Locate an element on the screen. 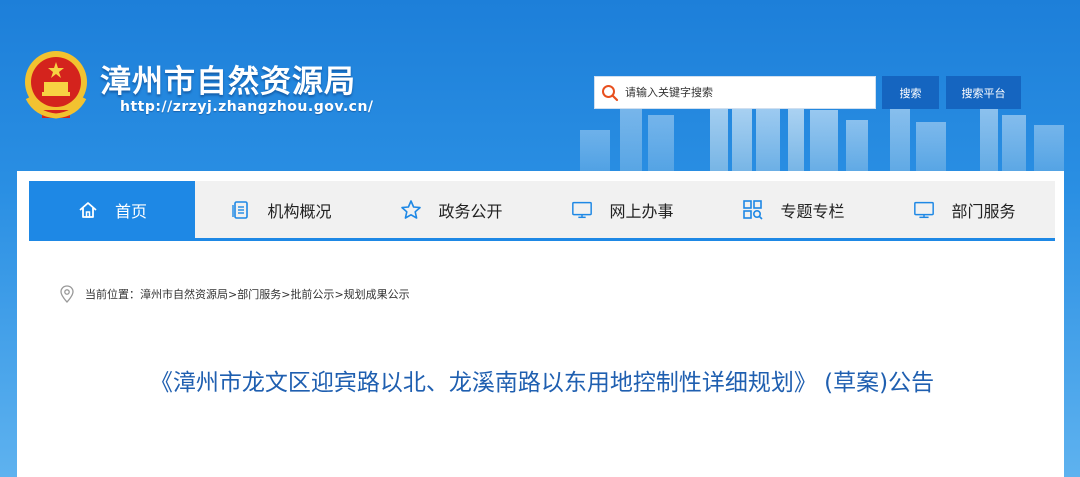  nav-item-label: 部门服务 is located at coordinates (983, 211).